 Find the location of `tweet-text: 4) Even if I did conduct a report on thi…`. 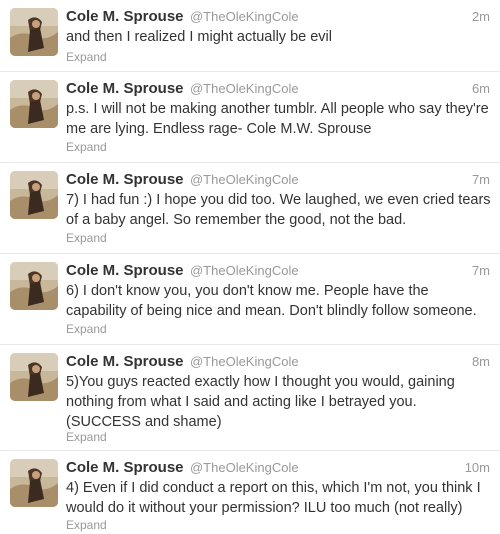

tweet-text: 4) Even if I did conduct a report on thi… is located at coordinates (273, 498).